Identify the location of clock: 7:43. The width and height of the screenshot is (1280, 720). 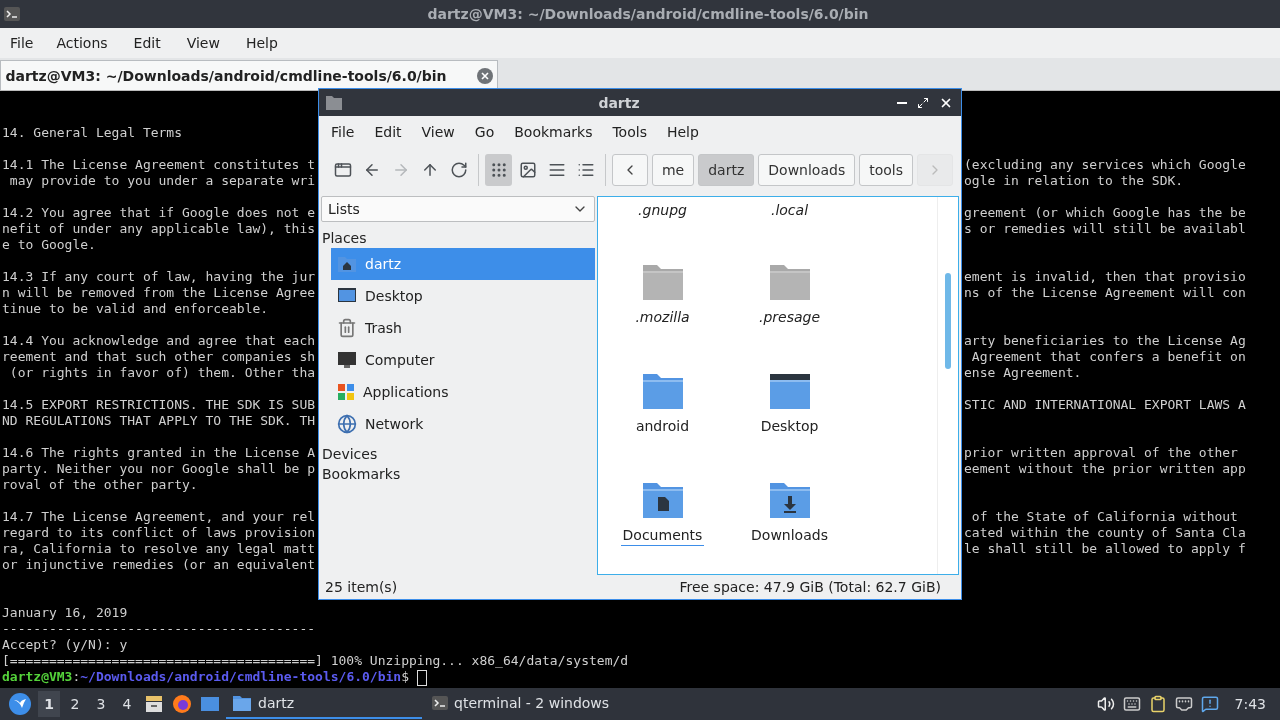
(1250, 704).